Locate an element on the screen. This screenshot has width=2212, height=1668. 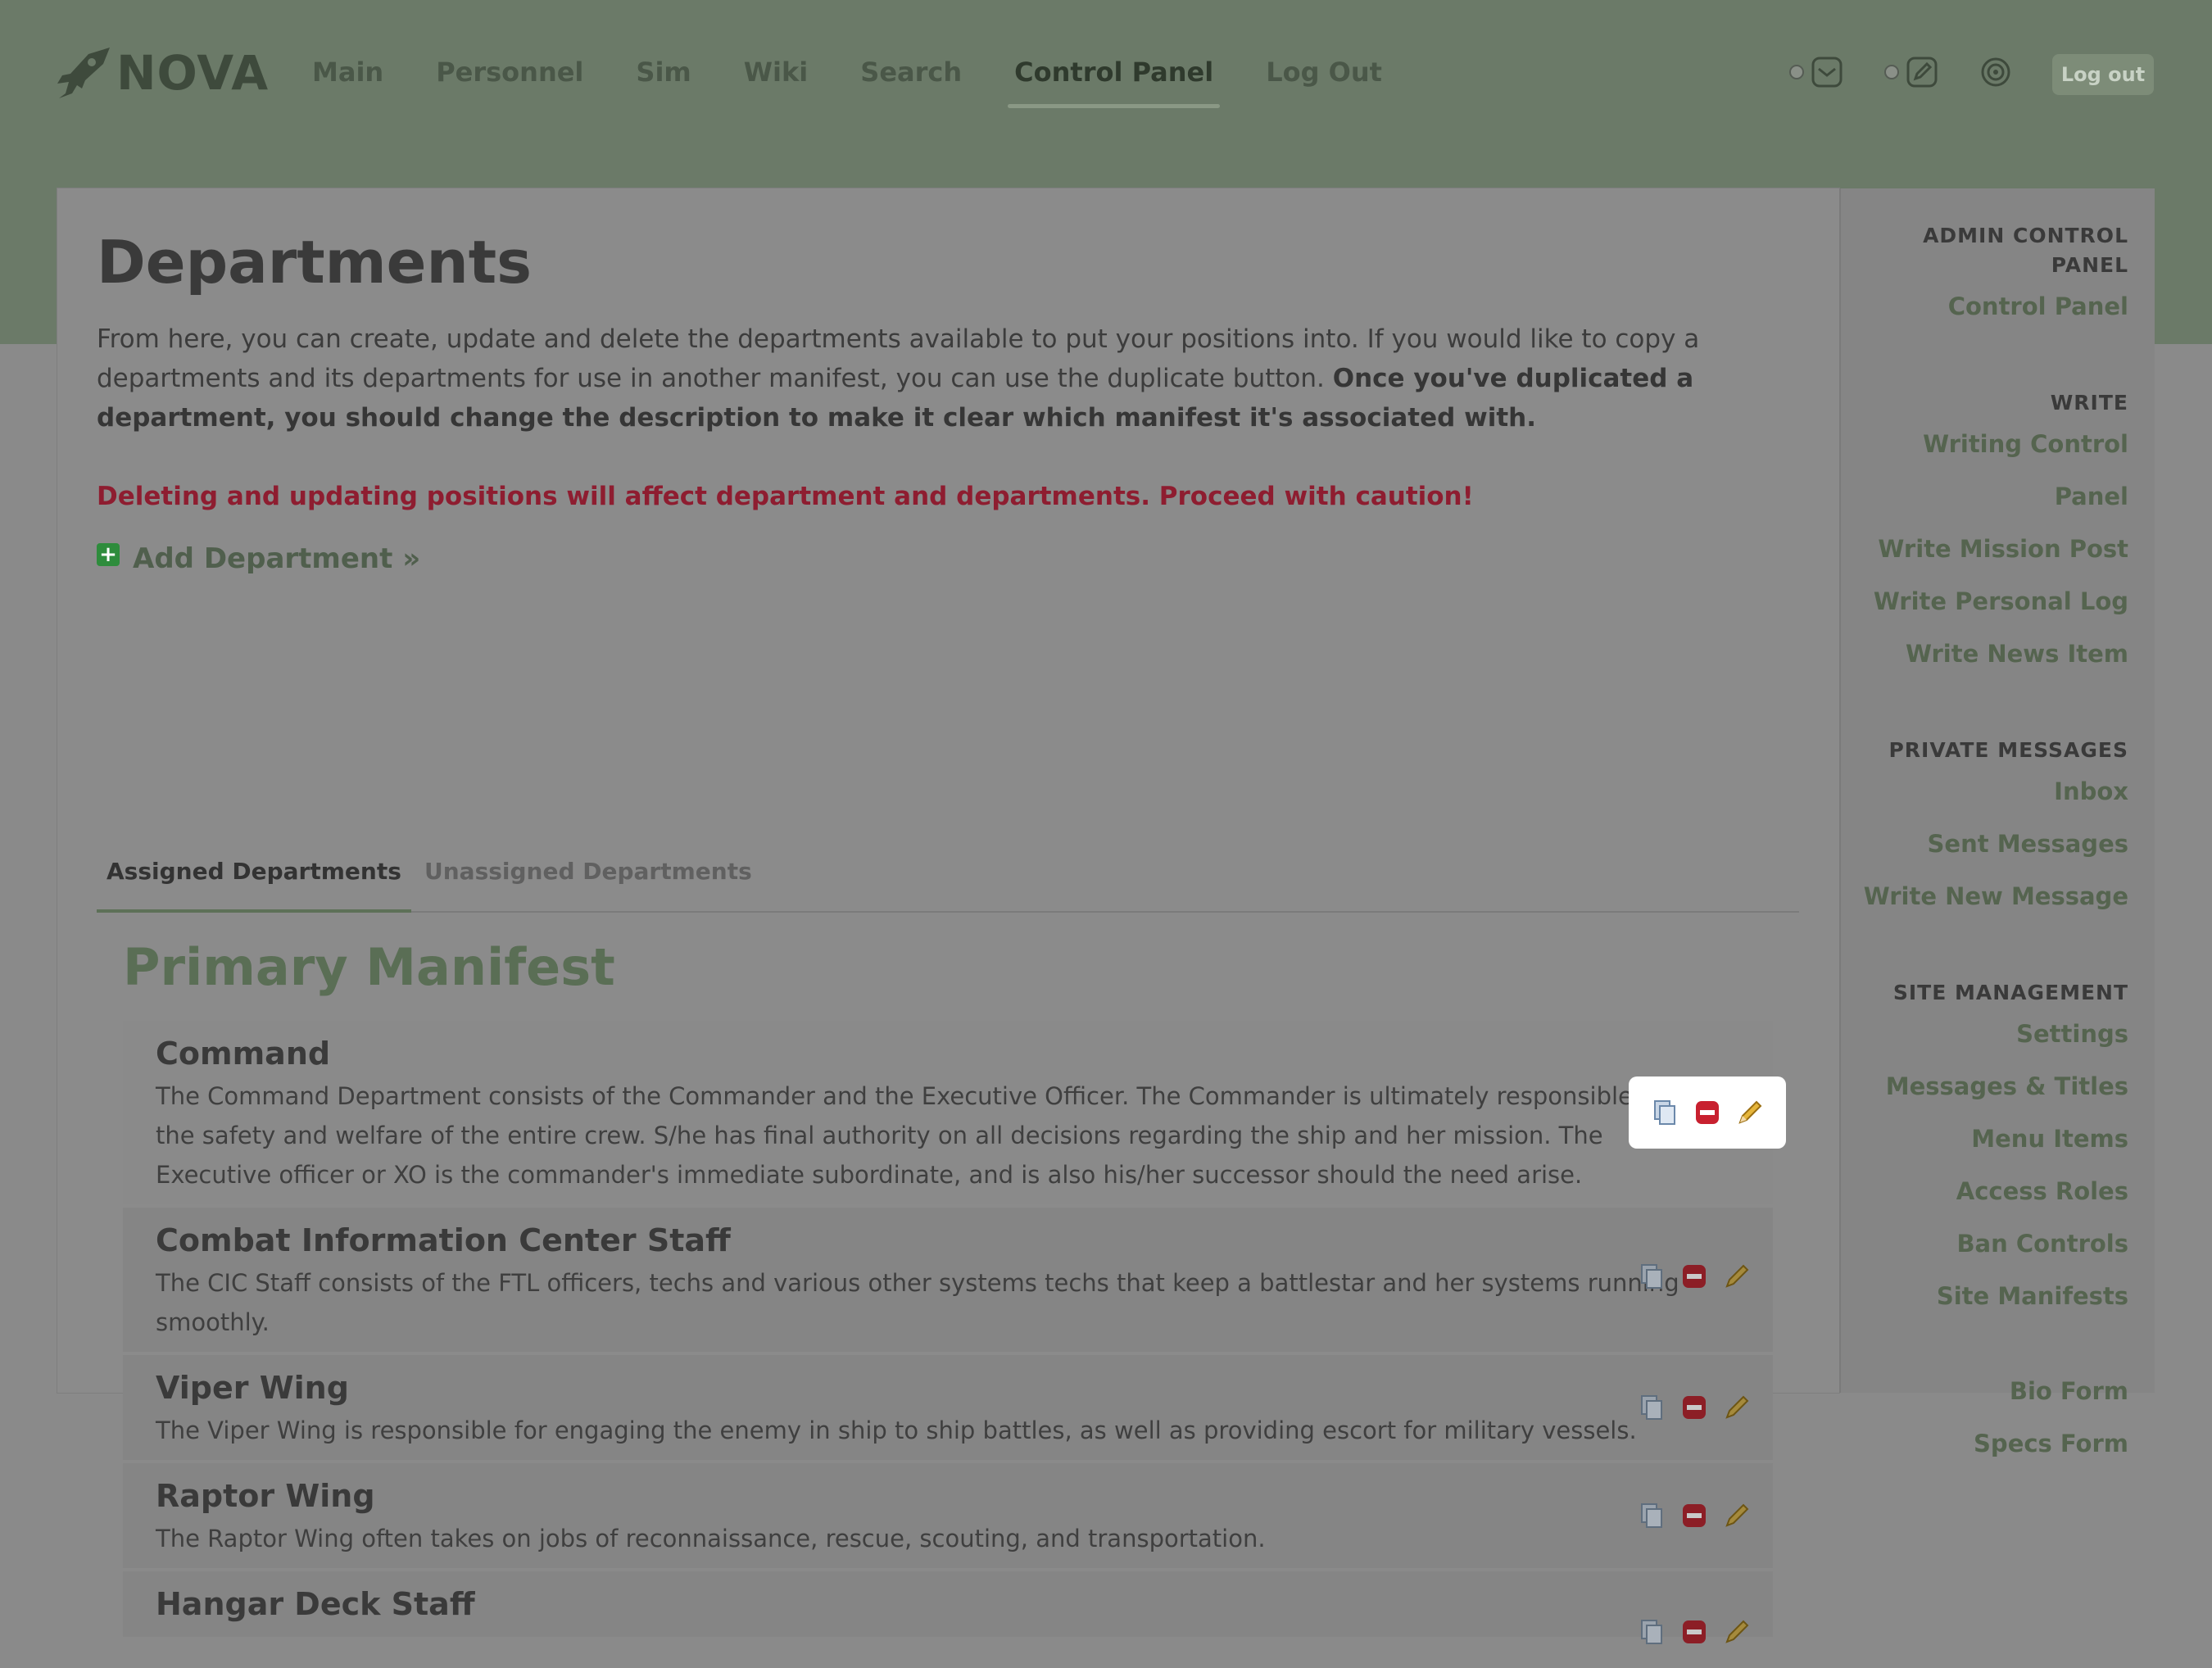
write-status-dot is located at coordinates (1891, 72).